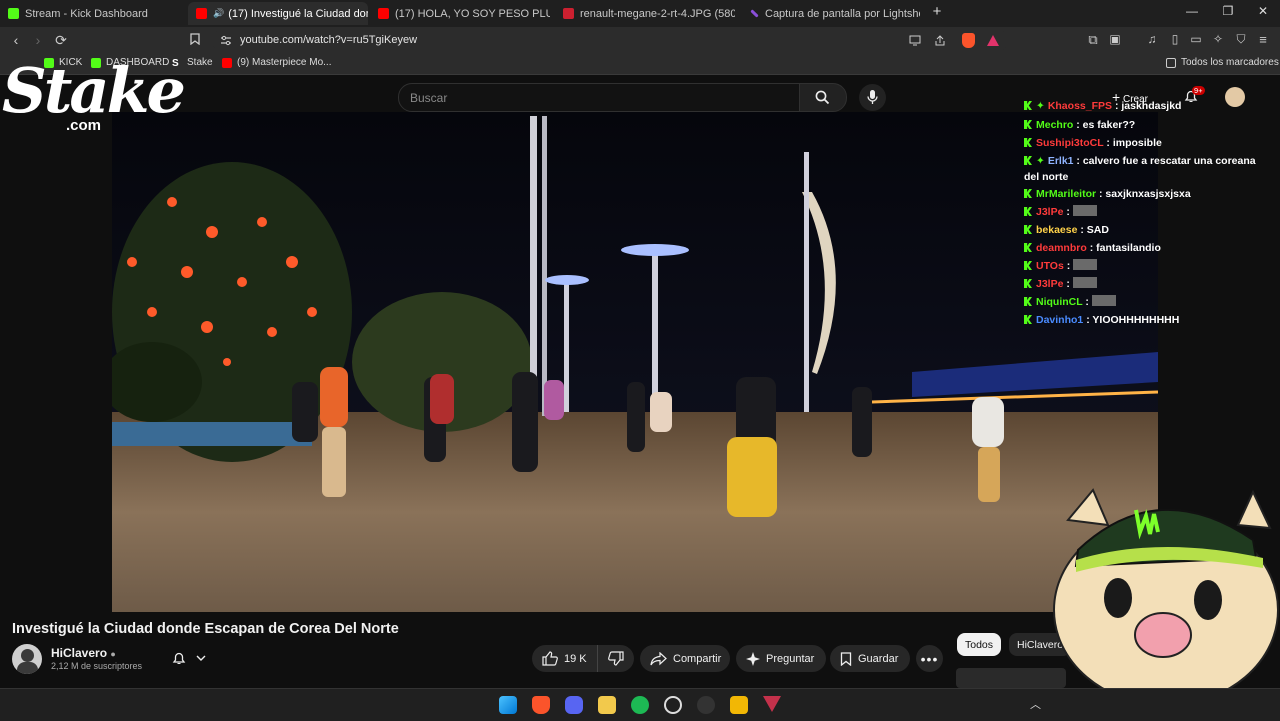 This screenshot has height=721, width=1280. Describe the element at coordinates (464, 13) in the screenshot. I see `tab-peso-pluma: (17) HOLA, YO SOY PESO PLUMA // l` at that location.